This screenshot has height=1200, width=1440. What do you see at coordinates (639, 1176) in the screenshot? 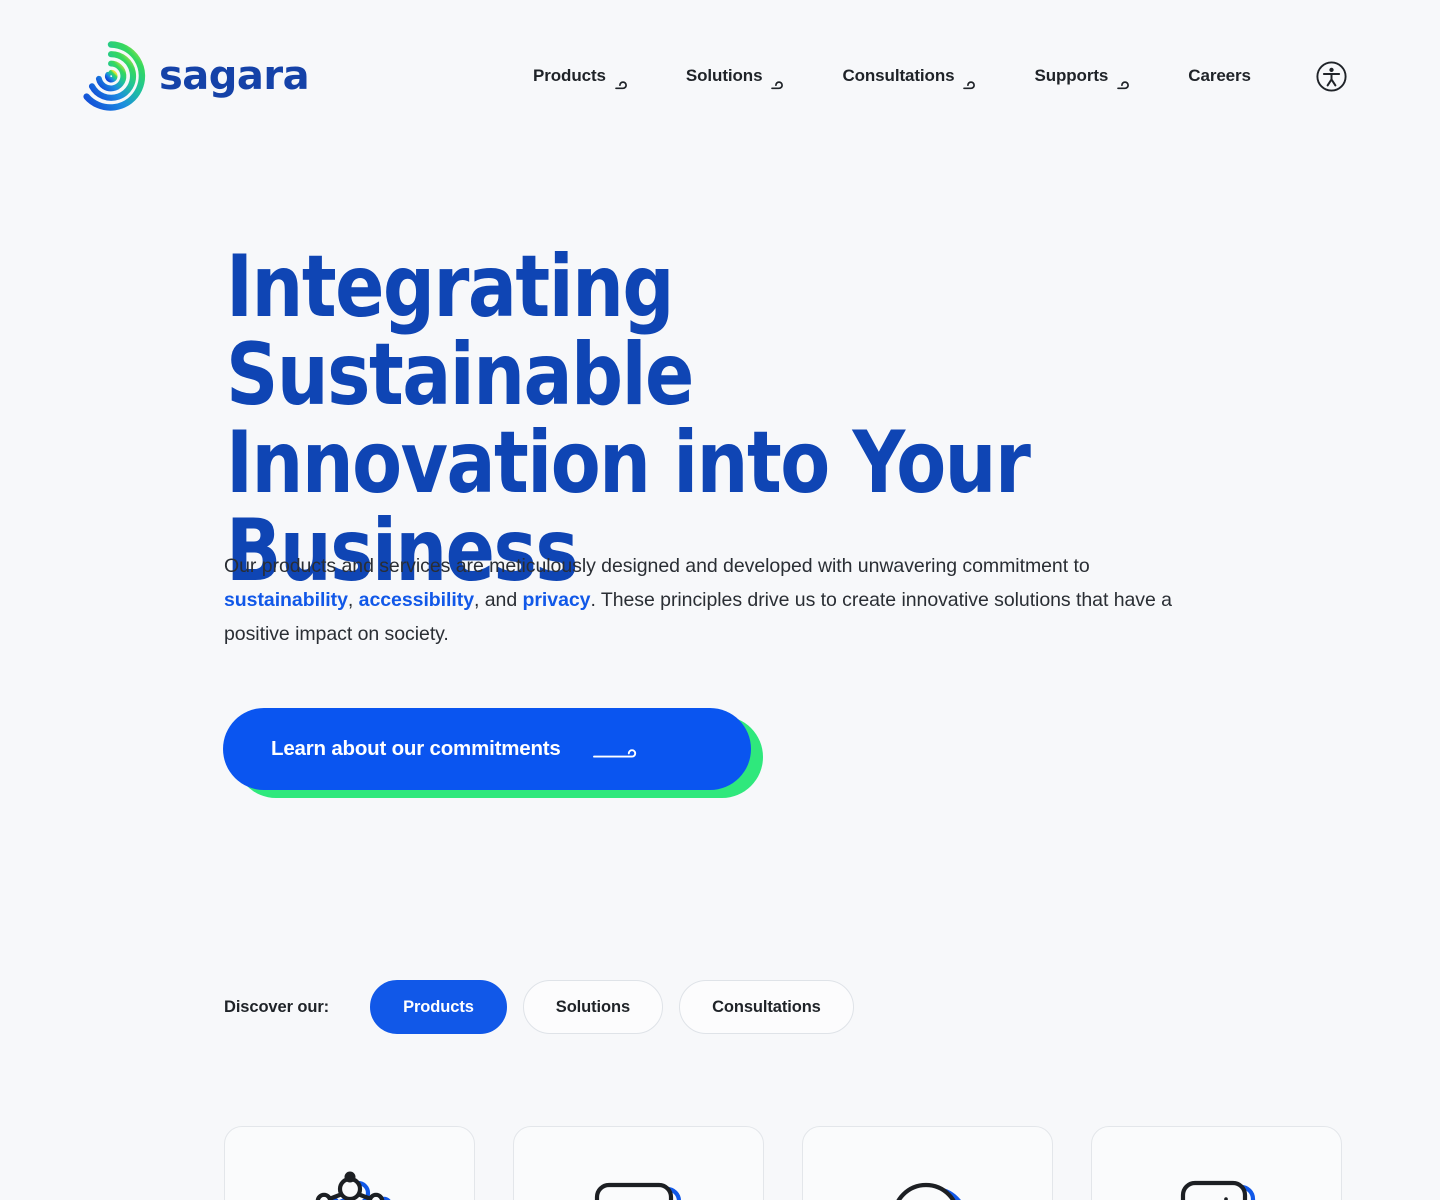
I see `document-list-icon` at bounding box center [639, 1176].